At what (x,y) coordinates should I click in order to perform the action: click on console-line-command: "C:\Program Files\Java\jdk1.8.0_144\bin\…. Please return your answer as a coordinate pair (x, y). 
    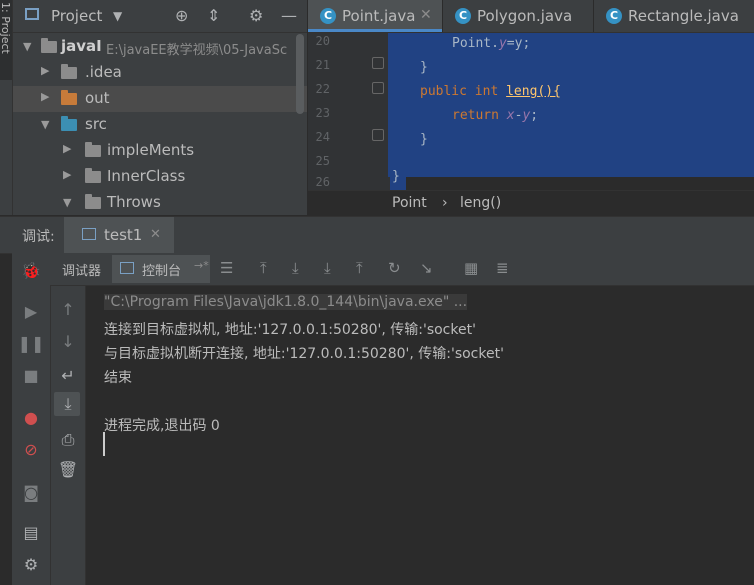
    Looking at the image, I should click on (286, 302).